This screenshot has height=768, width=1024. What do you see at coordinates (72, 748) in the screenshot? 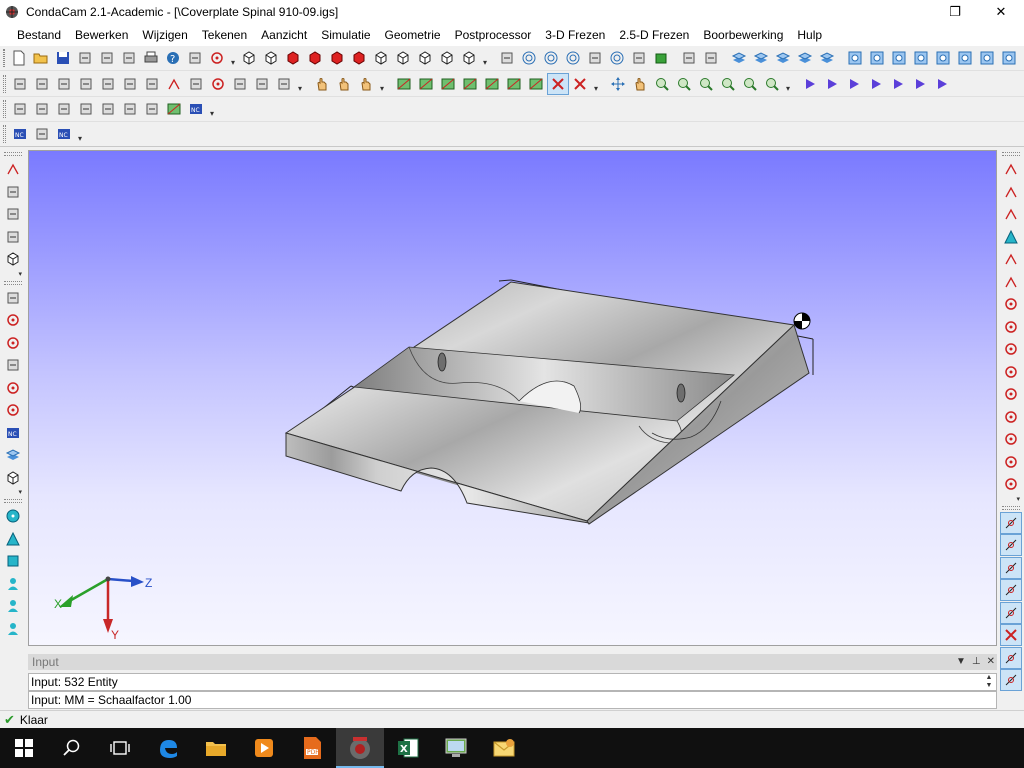
I see `search-button` at bounding box center [72, 748].